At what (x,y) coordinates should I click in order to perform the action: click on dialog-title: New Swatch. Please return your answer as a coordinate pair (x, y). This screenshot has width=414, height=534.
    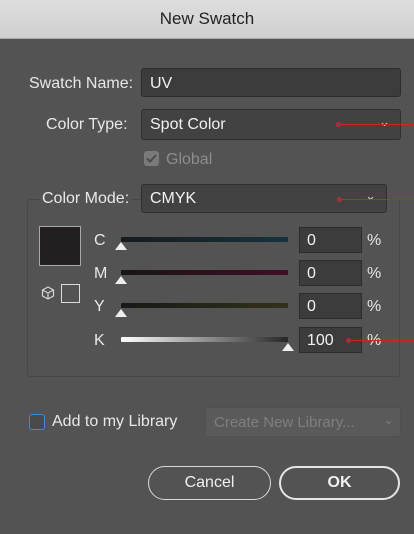
    Looking at the image, I should click on (207, 18).